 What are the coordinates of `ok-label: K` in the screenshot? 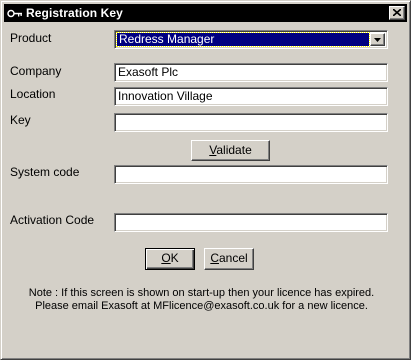 It's located at (174, 258).